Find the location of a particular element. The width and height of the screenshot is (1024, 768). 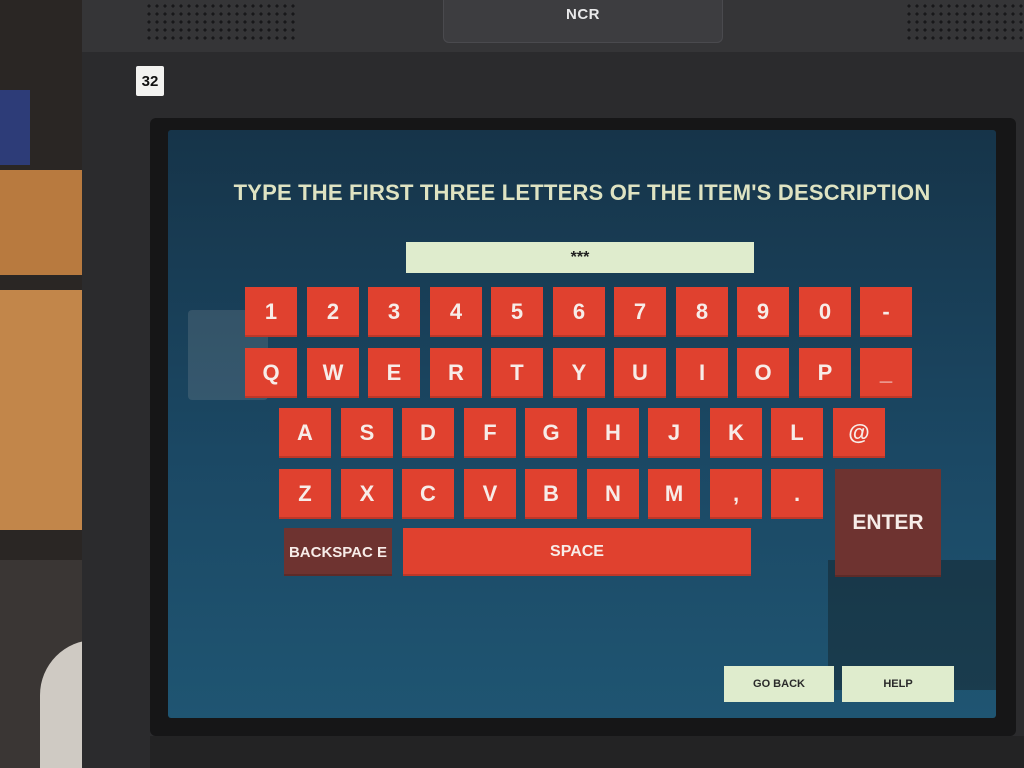

key: P is located at coordinates (825, 373).